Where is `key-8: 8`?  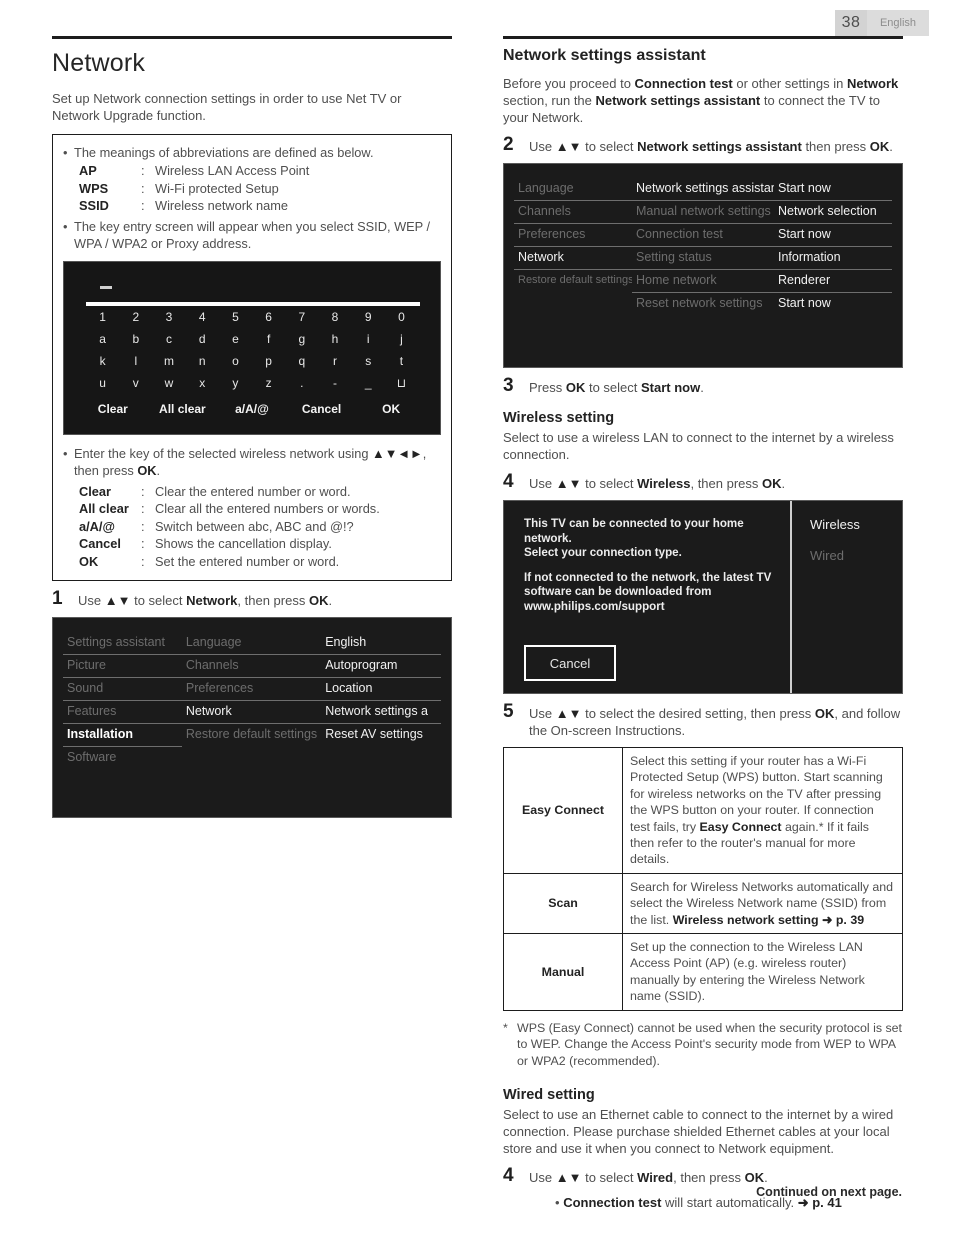 key-8: 8 is located at coordinates (334, 317).